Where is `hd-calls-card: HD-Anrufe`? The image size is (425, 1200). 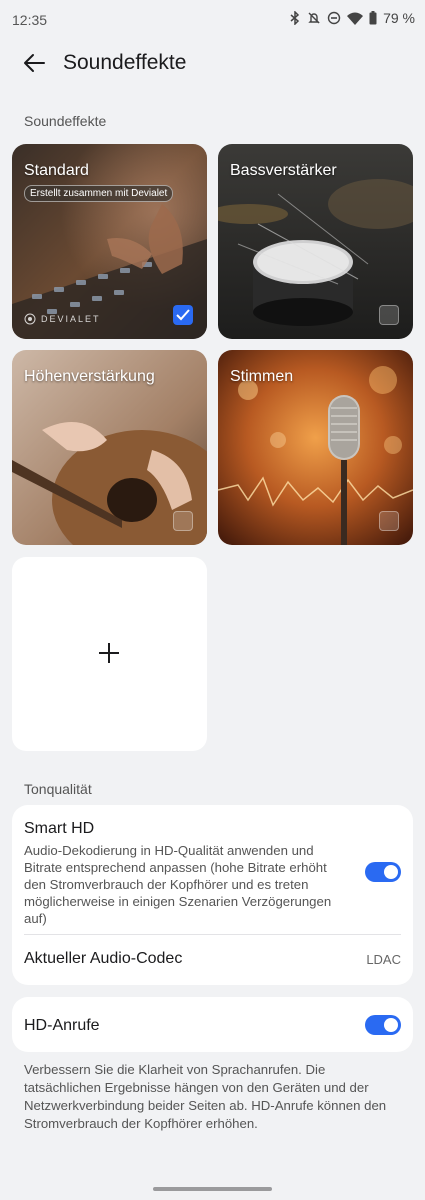
hd-calls-card: HD-Anrufe is located at coordinates (212, 1024).